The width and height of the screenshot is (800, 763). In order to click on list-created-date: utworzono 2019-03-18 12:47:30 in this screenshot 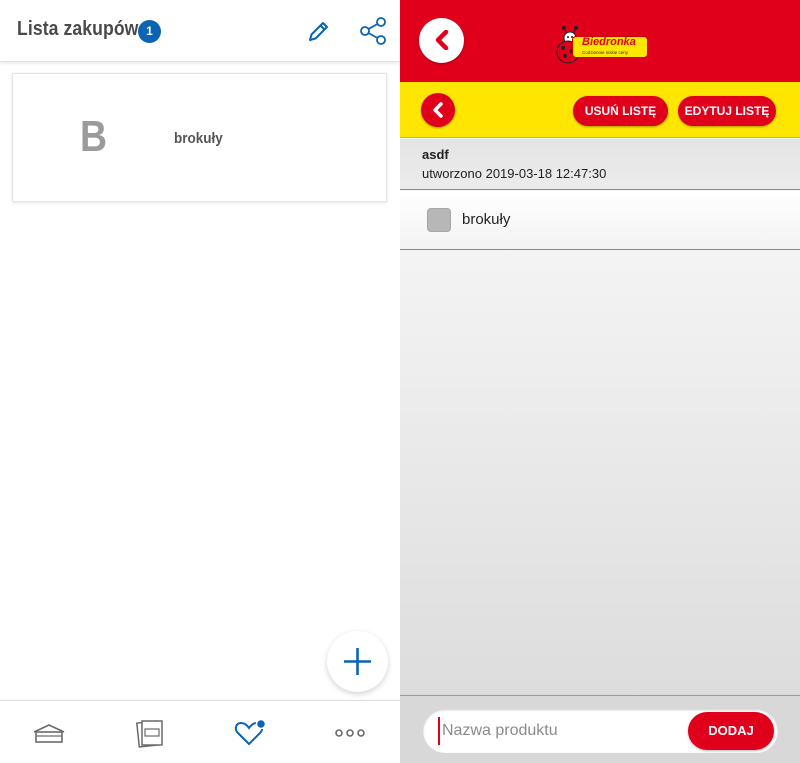, I will do `click(514, 173)`.